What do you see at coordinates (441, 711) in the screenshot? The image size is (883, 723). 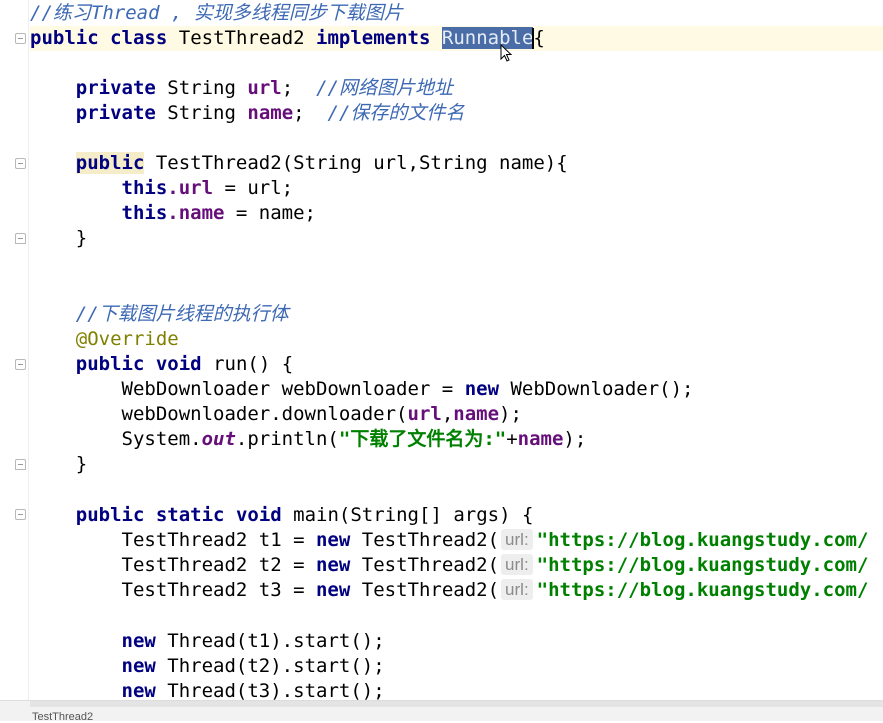 I see `editor-breadcrumb-bar: TestThread2` at bounding box center [441, 711].